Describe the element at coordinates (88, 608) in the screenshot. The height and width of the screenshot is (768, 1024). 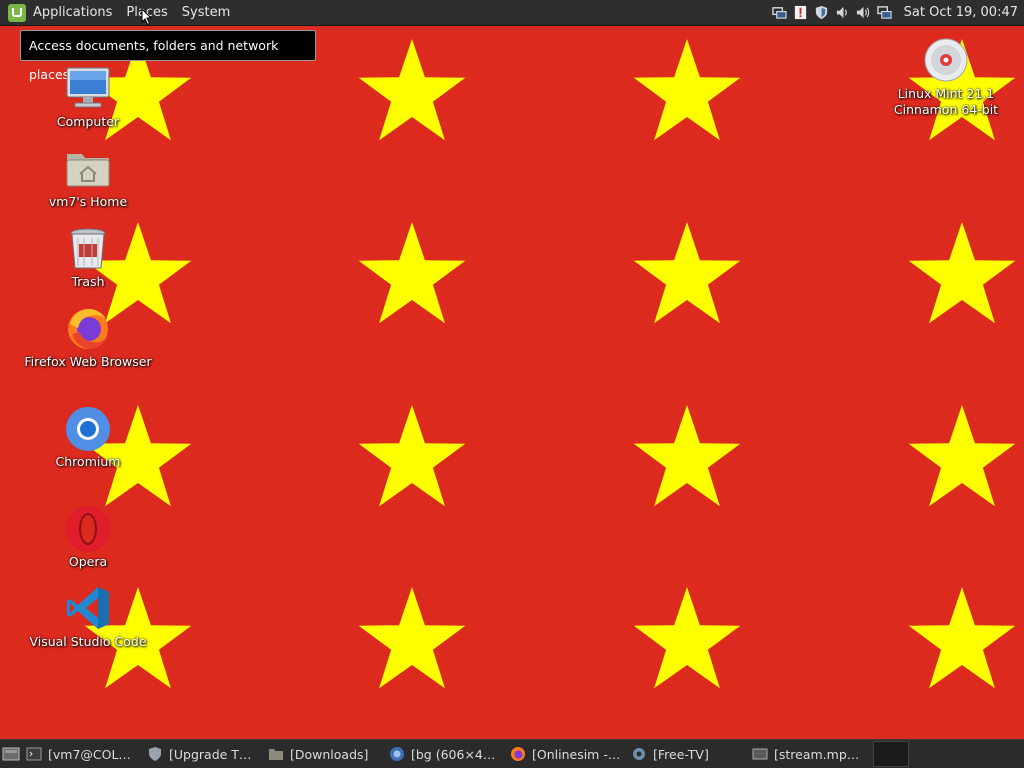
I see `vscode-icon` at that location.